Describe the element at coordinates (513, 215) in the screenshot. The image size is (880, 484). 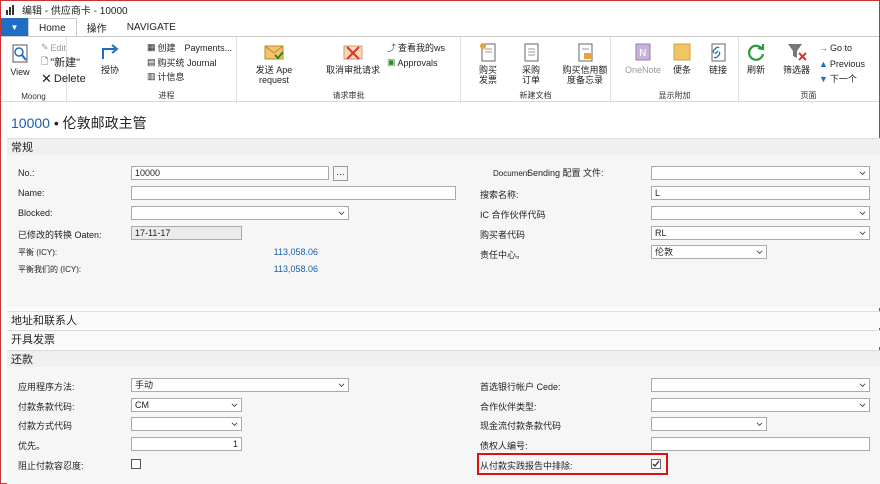
I see `ic-partner-label: IC 合作伙伴代码` at that location.